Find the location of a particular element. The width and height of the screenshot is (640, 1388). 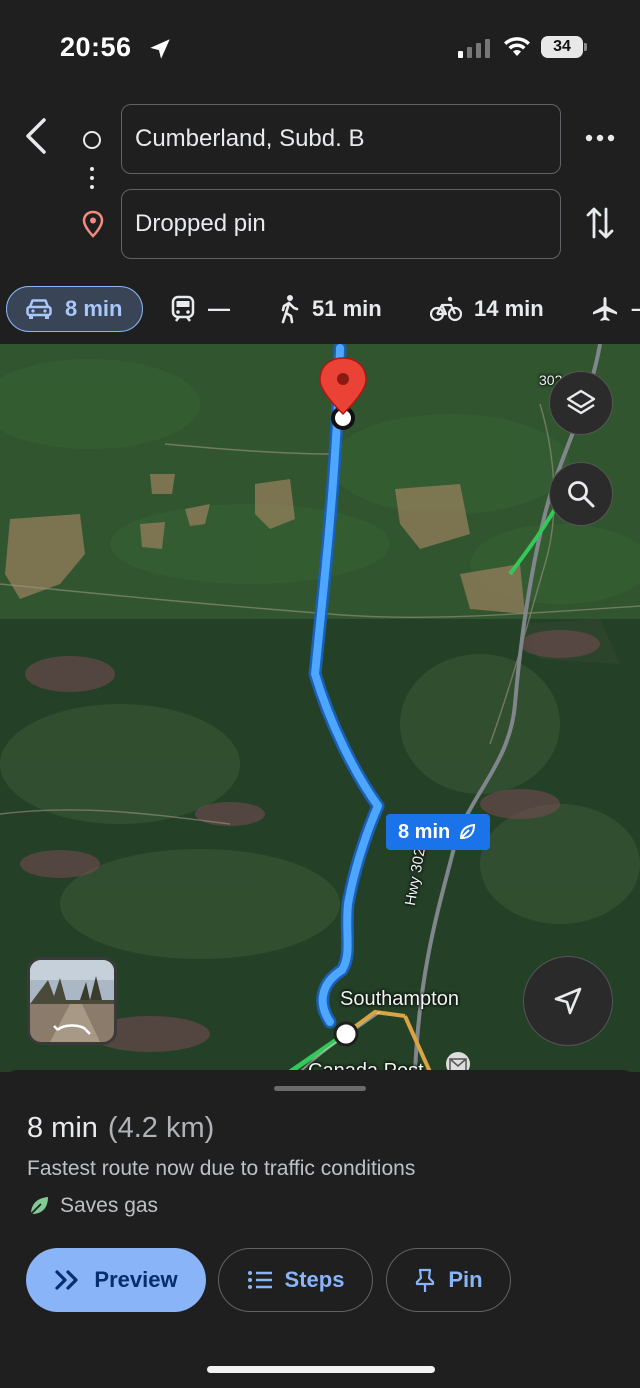

status-bar: 20:56 34 is located at coordinates (320, 48).